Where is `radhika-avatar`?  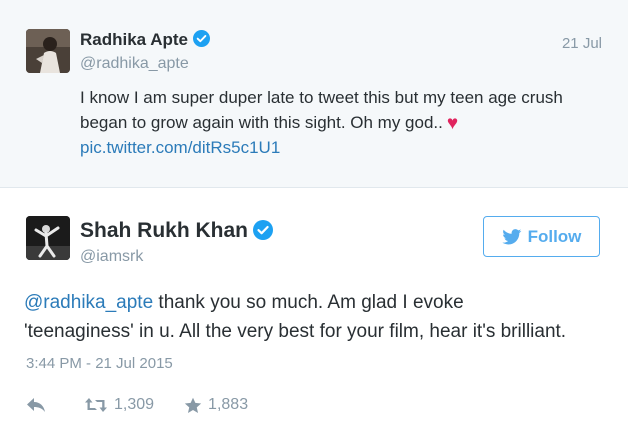 radhika-avatar is located at coordinates (48, 51).